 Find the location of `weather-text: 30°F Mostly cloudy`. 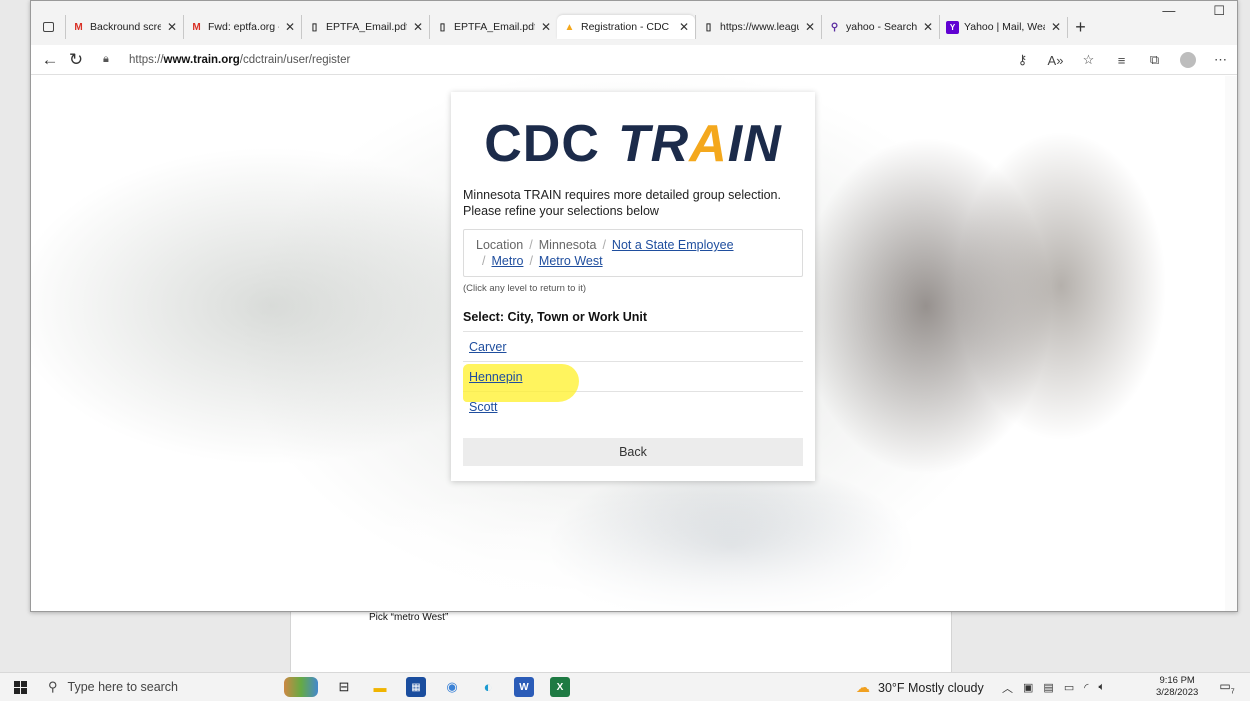

weather-text: 30°F Mostly cloudy is located at coordinates (931, 687).